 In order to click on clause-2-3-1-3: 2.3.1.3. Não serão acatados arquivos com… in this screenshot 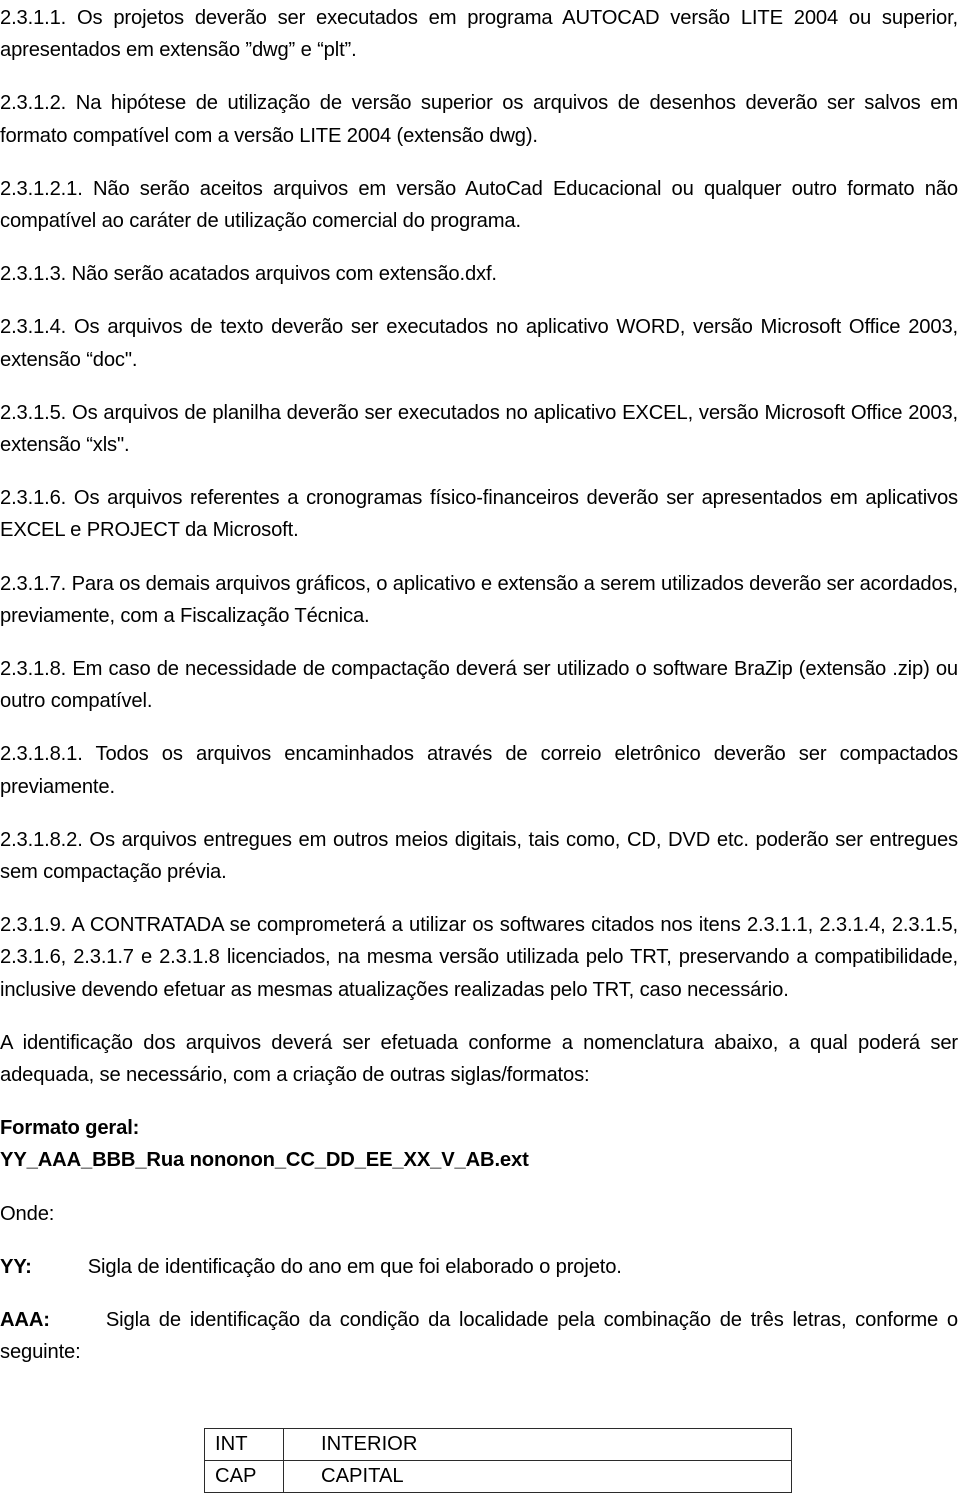, I will do `click(248, 274)`.